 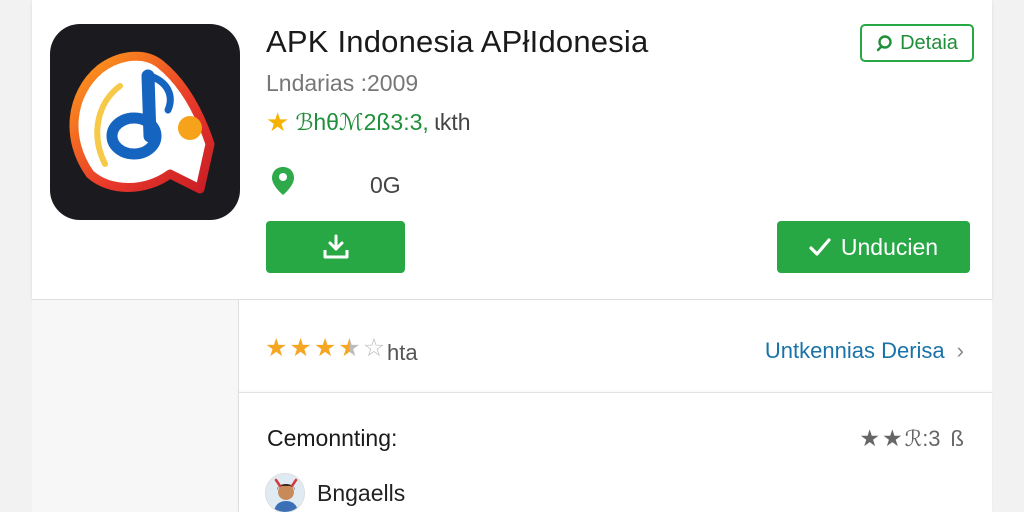 I want to click on app-title: APK Indonesia APłIdonesia, so click(x=457, y=41).